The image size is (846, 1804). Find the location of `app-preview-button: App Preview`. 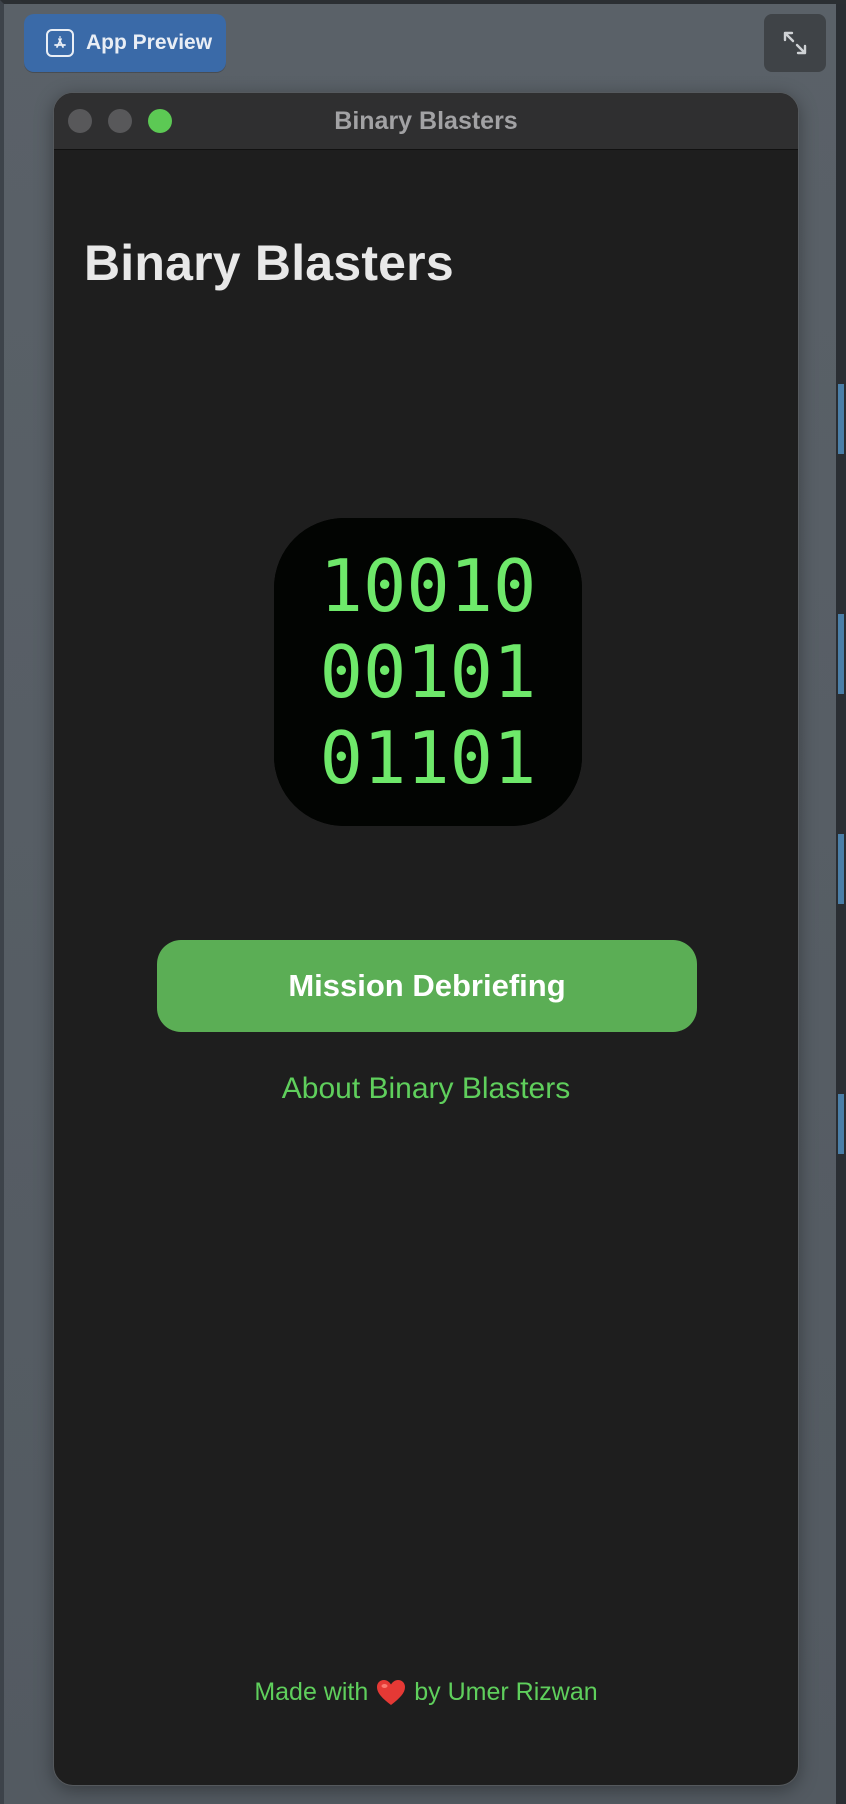

app-preview-button: App Preview is located at coordinates (125, 43).